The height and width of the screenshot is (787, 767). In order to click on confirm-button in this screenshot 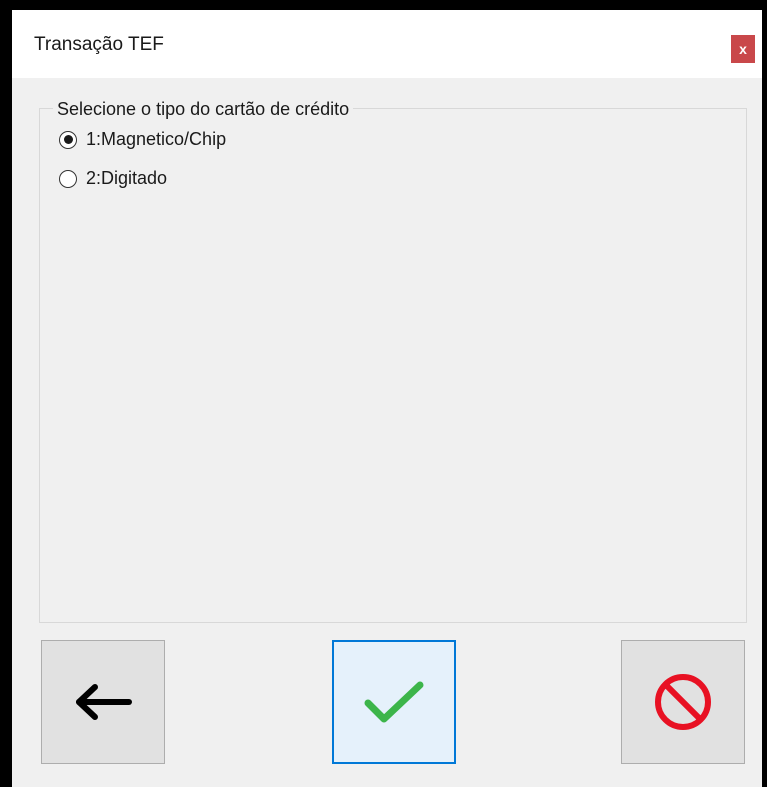, I will do `click(394, 702)`.